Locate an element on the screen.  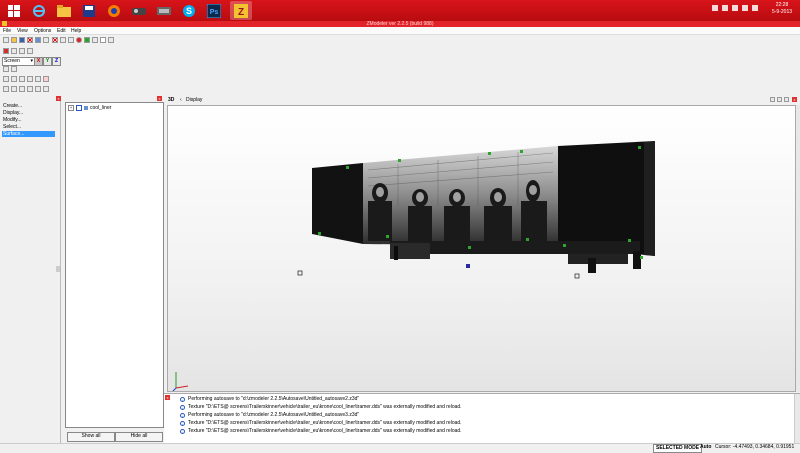
close-file-icon is located at coordinates (30, 40).